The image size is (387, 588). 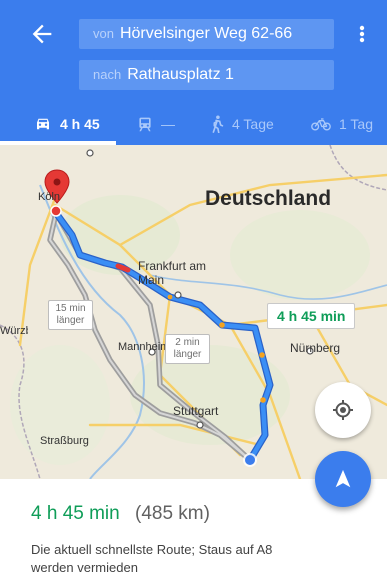 What do you see at coordinates (356, 123) in the screenshot?
I see `tab-bike-label: 1 Tag` at bounding box center [356, 123].